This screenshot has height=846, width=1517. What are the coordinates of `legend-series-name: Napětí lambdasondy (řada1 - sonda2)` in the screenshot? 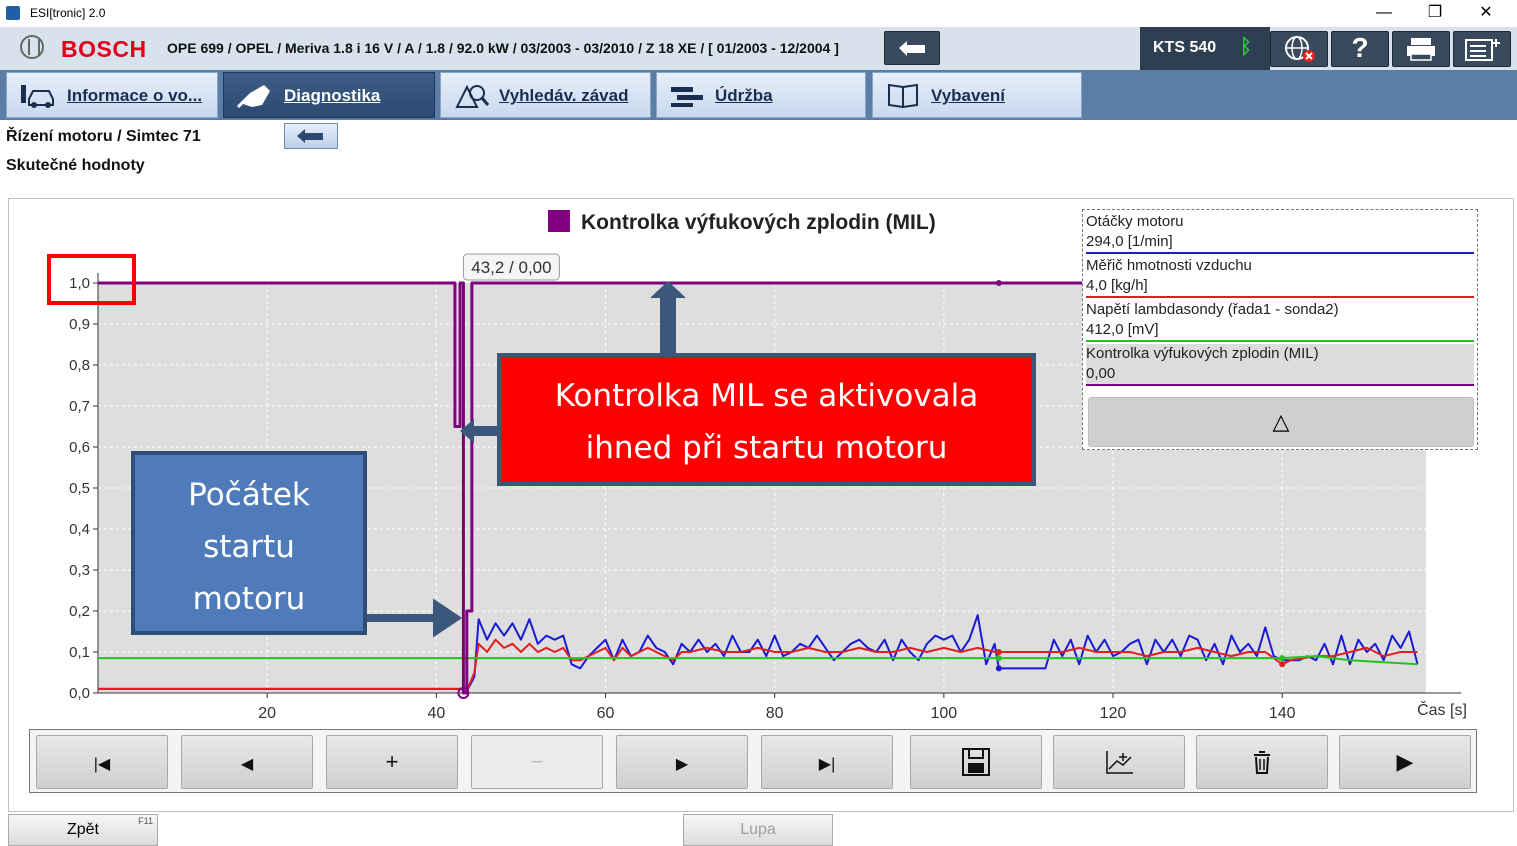 It's located at (1212, 309).